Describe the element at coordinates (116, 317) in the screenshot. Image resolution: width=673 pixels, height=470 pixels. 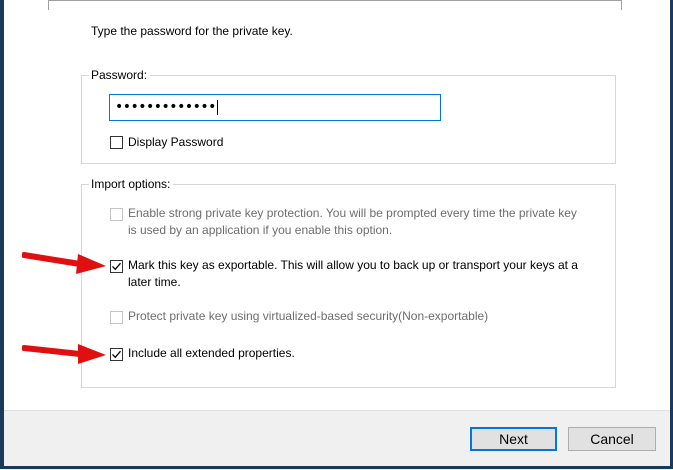
I see `virtualized-security-checkbox` at that location.